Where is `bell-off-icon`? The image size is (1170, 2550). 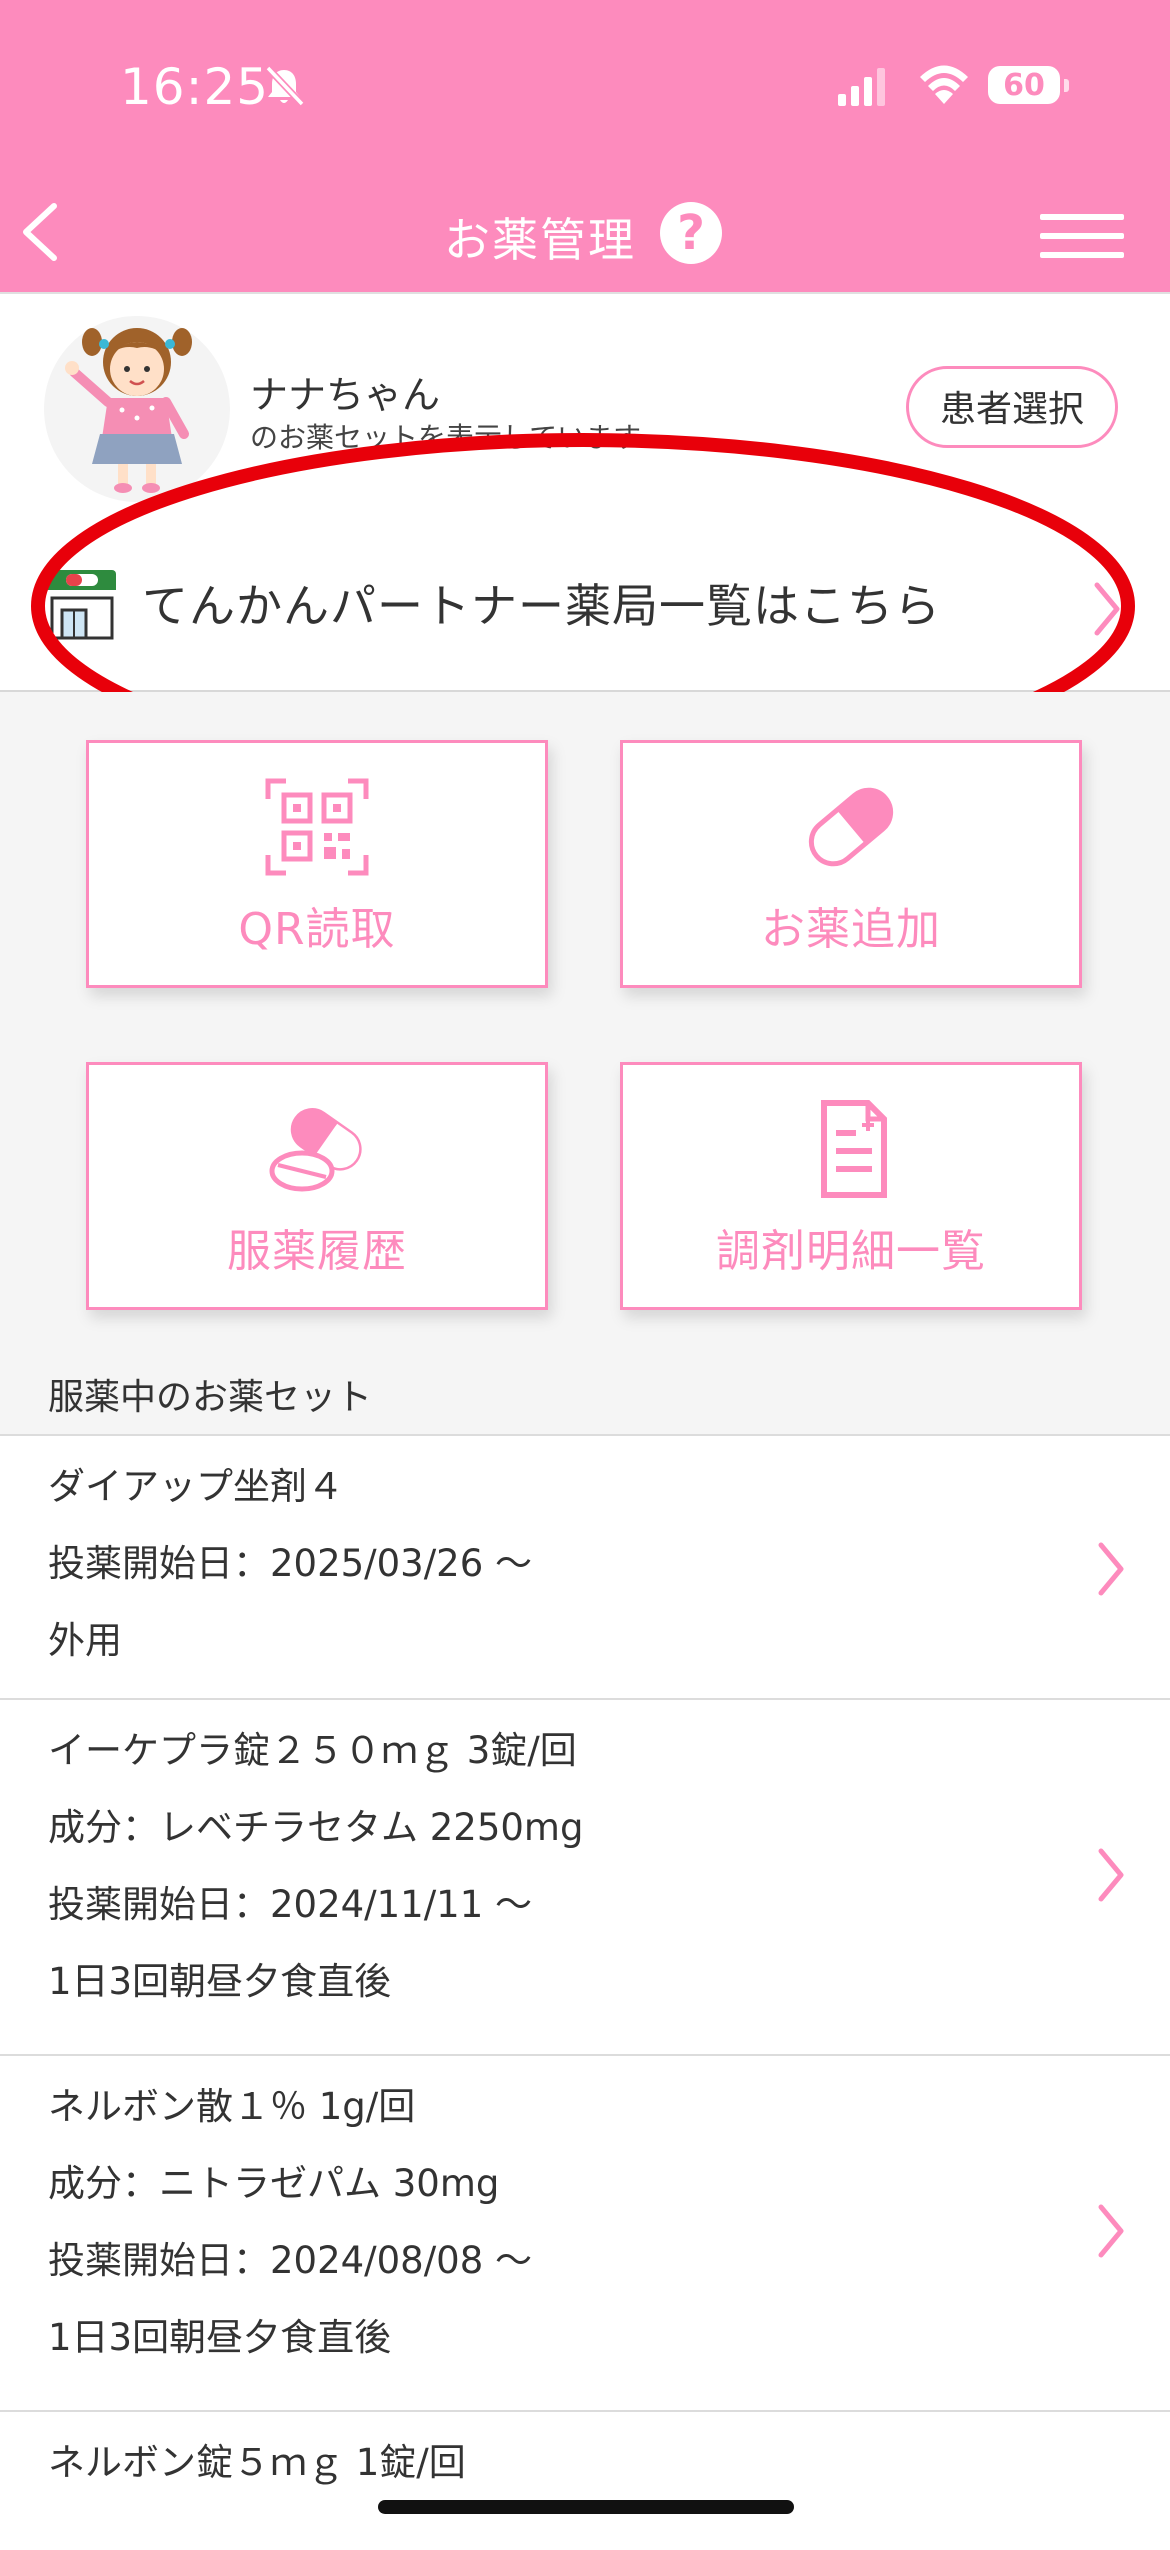 bell-off-icon is located at coordinates (285, 86).